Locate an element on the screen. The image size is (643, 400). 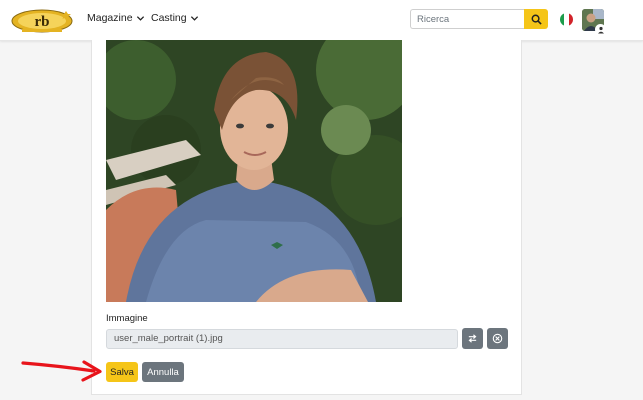
search-button is located at coordinates (536, 19).